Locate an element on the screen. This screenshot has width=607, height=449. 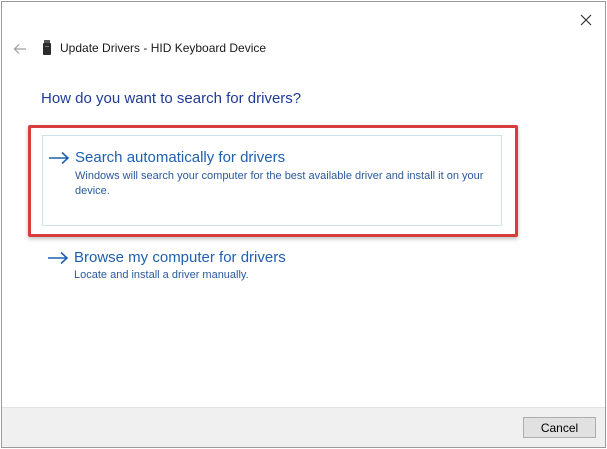
dialog-footer: Cancel is located at coordinates (303, 427).